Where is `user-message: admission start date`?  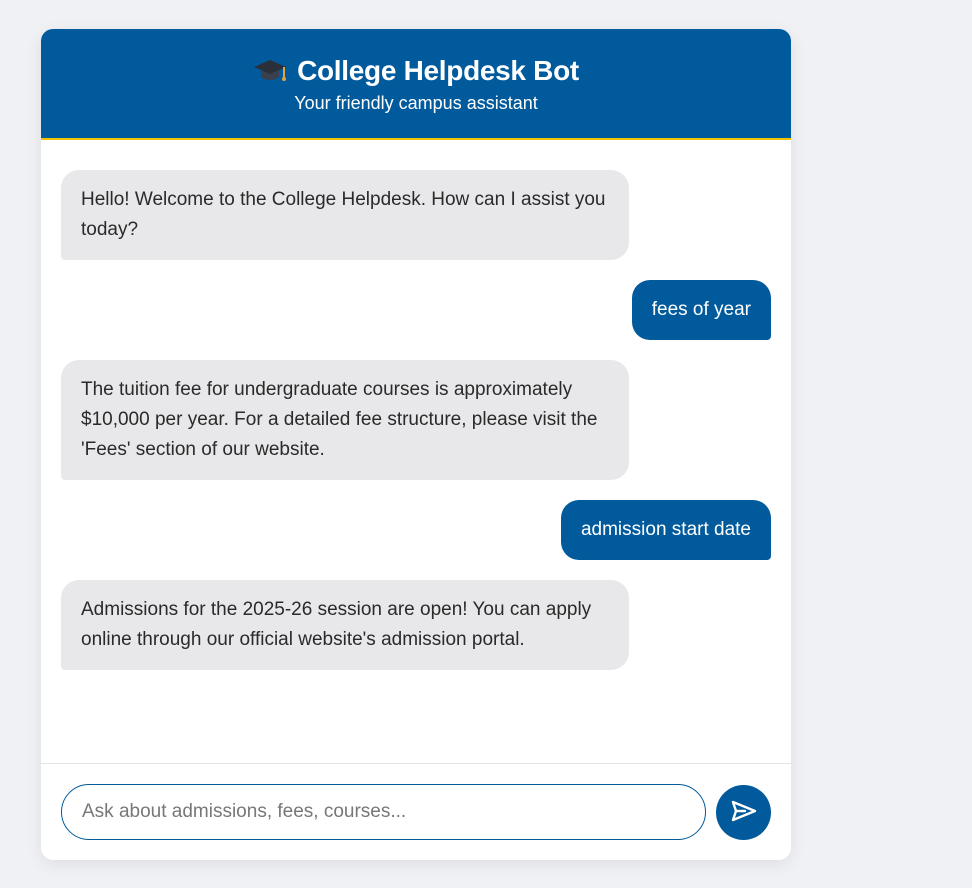 user-message: admission start date is located at coordinates (665, 530).